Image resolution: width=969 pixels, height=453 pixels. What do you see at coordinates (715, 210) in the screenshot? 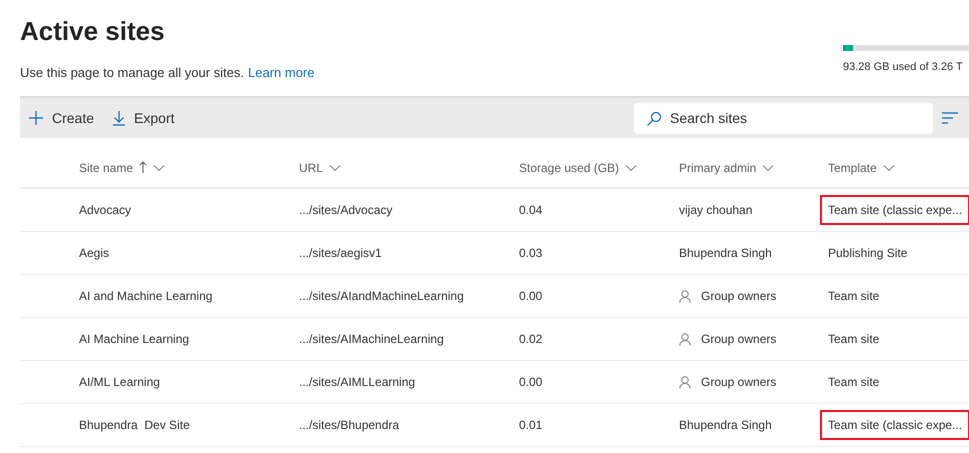
I see `primary-admin-cell-text: vijay chouhan` at bounding box center [715, 210].